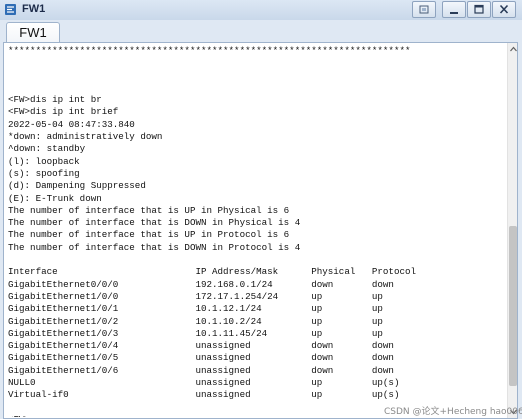 The height and width of the screenshot is (419, 522). What do you see at coordinates (34, 9) in the screenshot?
I see `window-title: FW1` at bounding box center [34, 9].